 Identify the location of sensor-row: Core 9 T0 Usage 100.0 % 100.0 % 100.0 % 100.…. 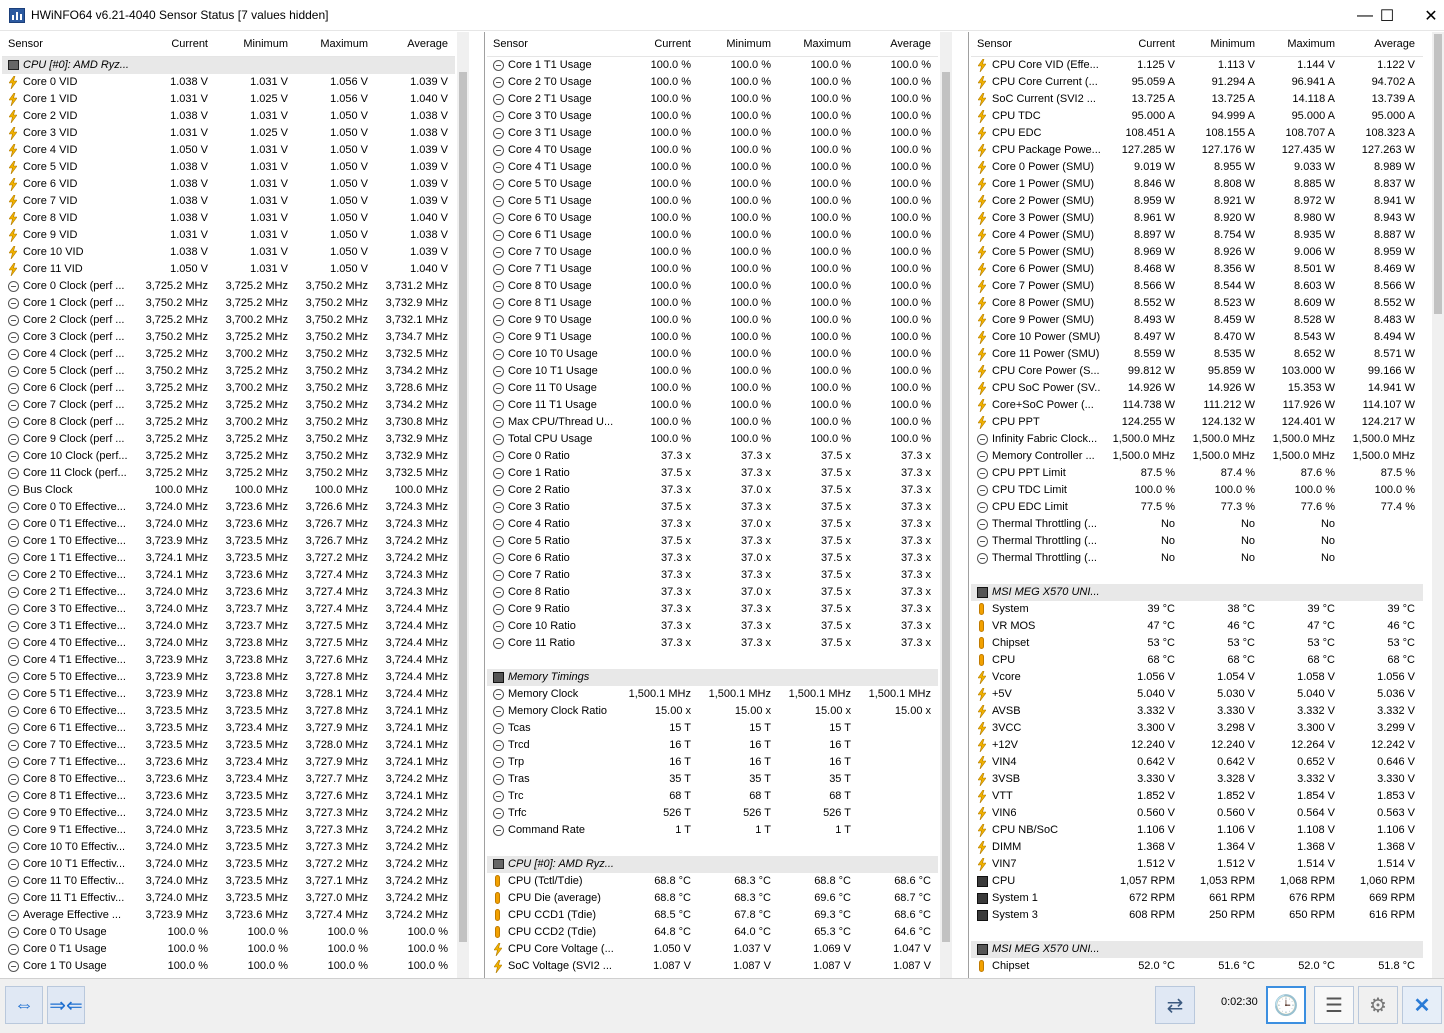
(712, 320).